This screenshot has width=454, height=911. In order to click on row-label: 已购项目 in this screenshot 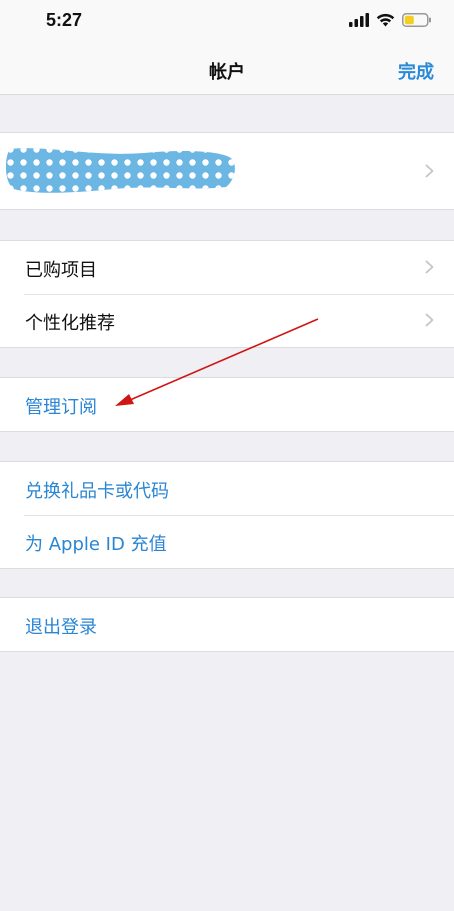, I will do `click(61, 270)`.